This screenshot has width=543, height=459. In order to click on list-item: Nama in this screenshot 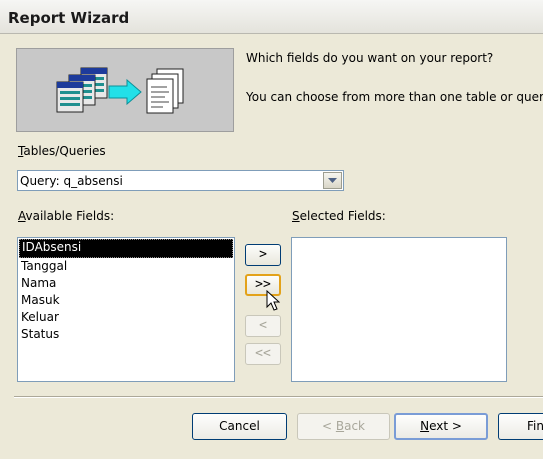, I will do `click(126, 283)`.